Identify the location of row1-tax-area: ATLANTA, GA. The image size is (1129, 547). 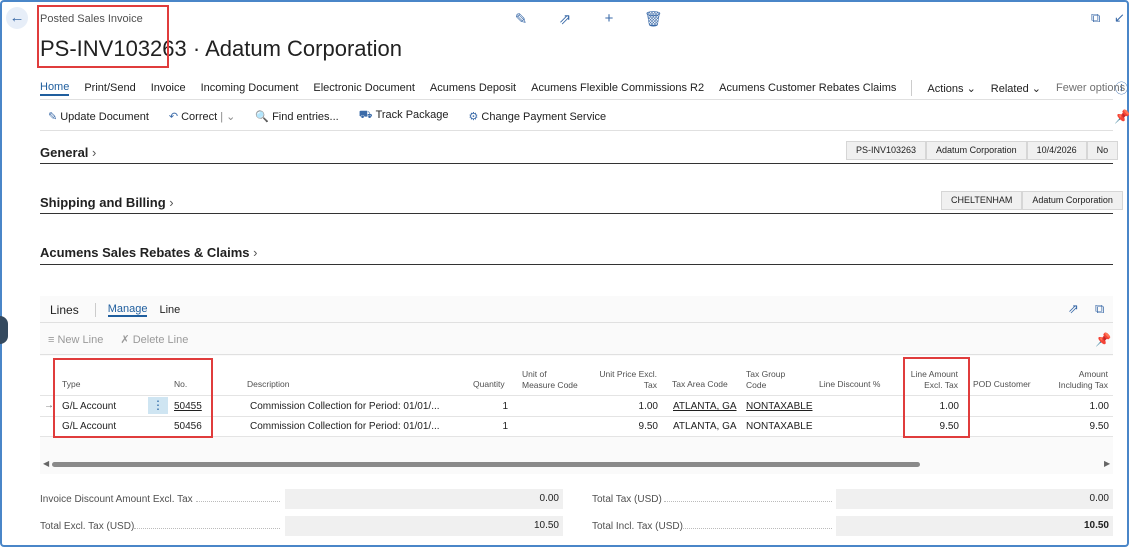
(705, 406).